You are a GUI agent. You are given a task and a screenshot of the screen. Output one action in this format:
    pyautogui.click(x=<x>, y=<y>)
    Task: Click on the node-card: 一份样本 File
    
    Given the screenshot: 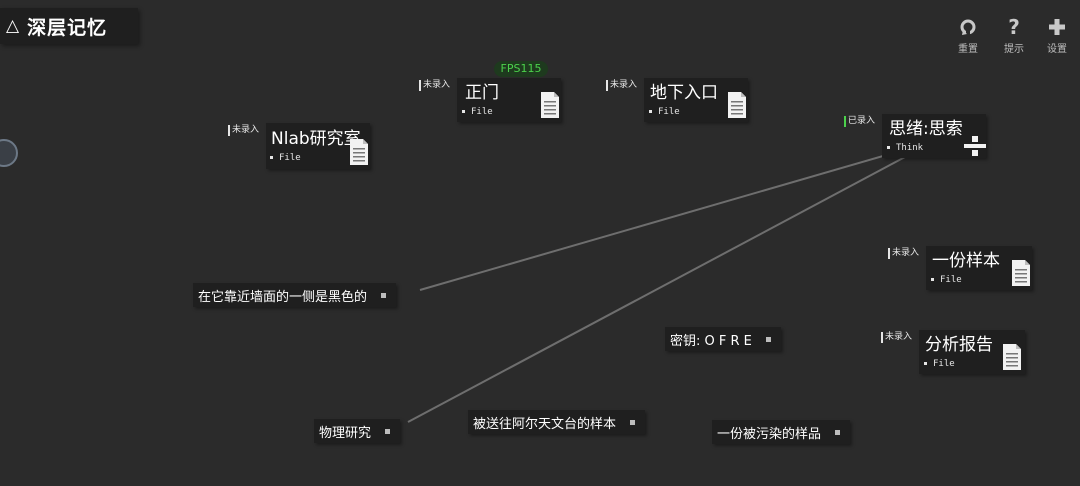 What is the action you would take?
    pyautogui.click(x=979, y=268)
    